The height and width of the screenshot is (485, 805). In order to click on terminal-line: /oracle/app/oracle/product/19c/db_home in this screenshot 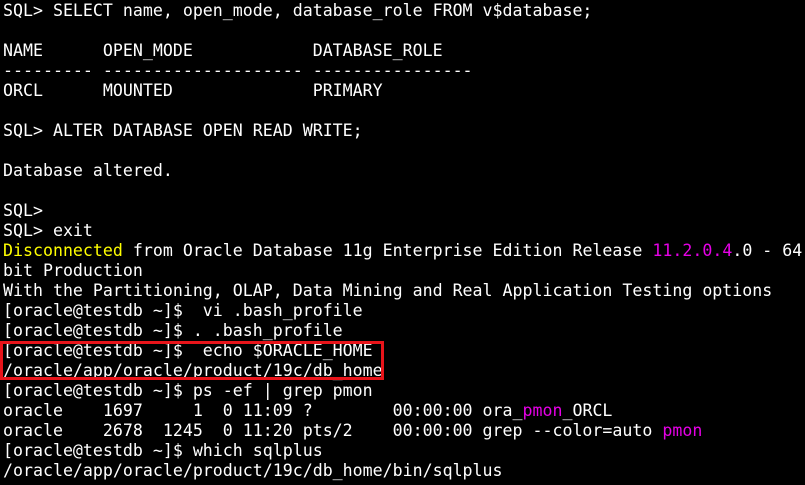, I will do `click(193, 371)`.